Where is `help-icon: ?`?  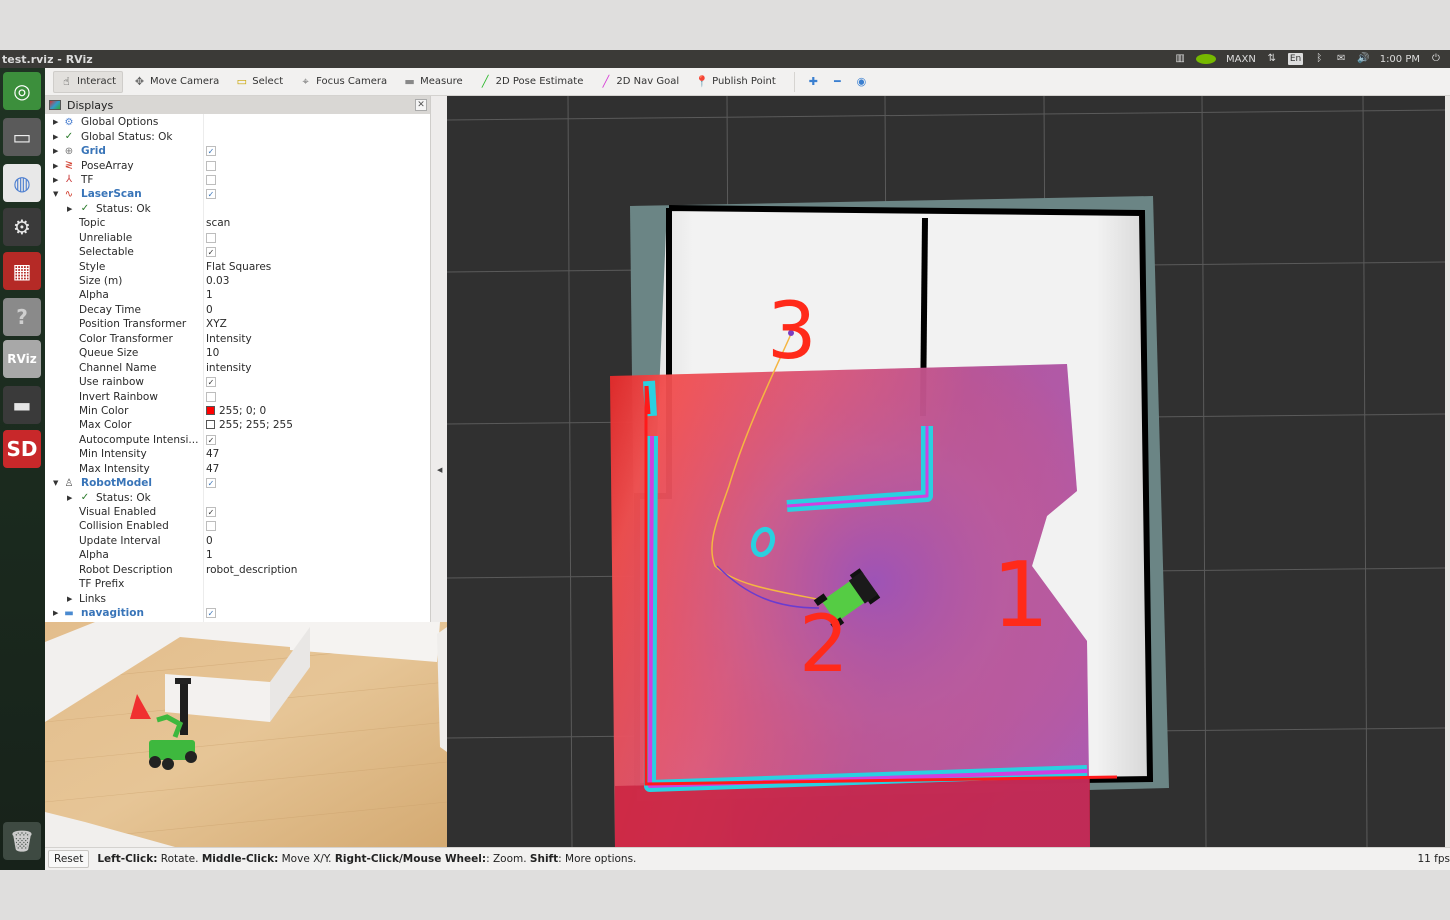 help-icon: ? is located at coordinates (22, 317).